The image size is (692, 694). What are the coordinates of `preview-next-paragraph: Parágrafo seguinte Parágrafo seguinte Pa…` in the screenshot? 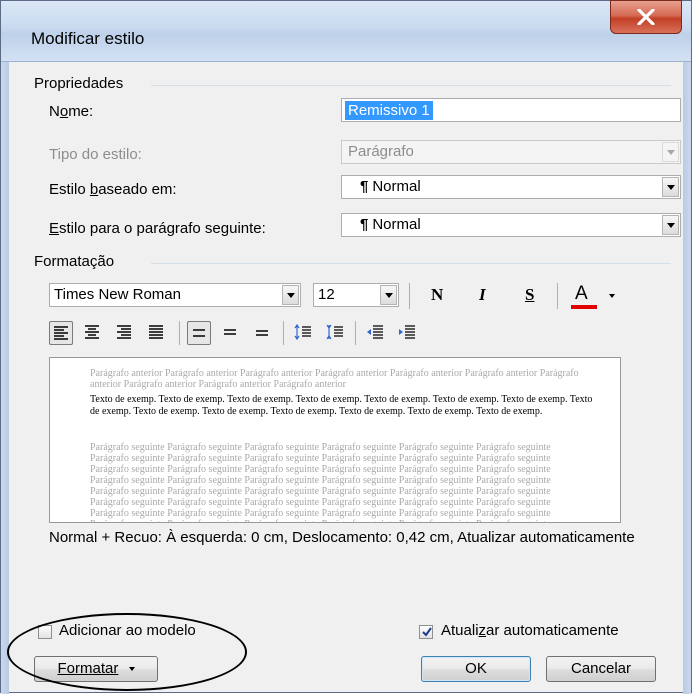 It's located at (320, 482).